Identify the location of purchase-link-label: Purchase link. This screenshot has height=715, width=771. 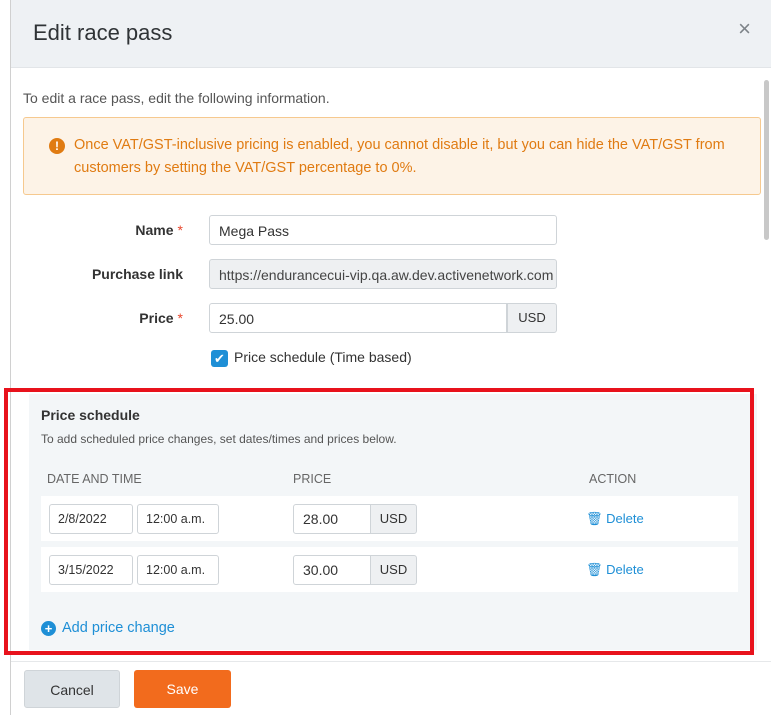
(137, 274).